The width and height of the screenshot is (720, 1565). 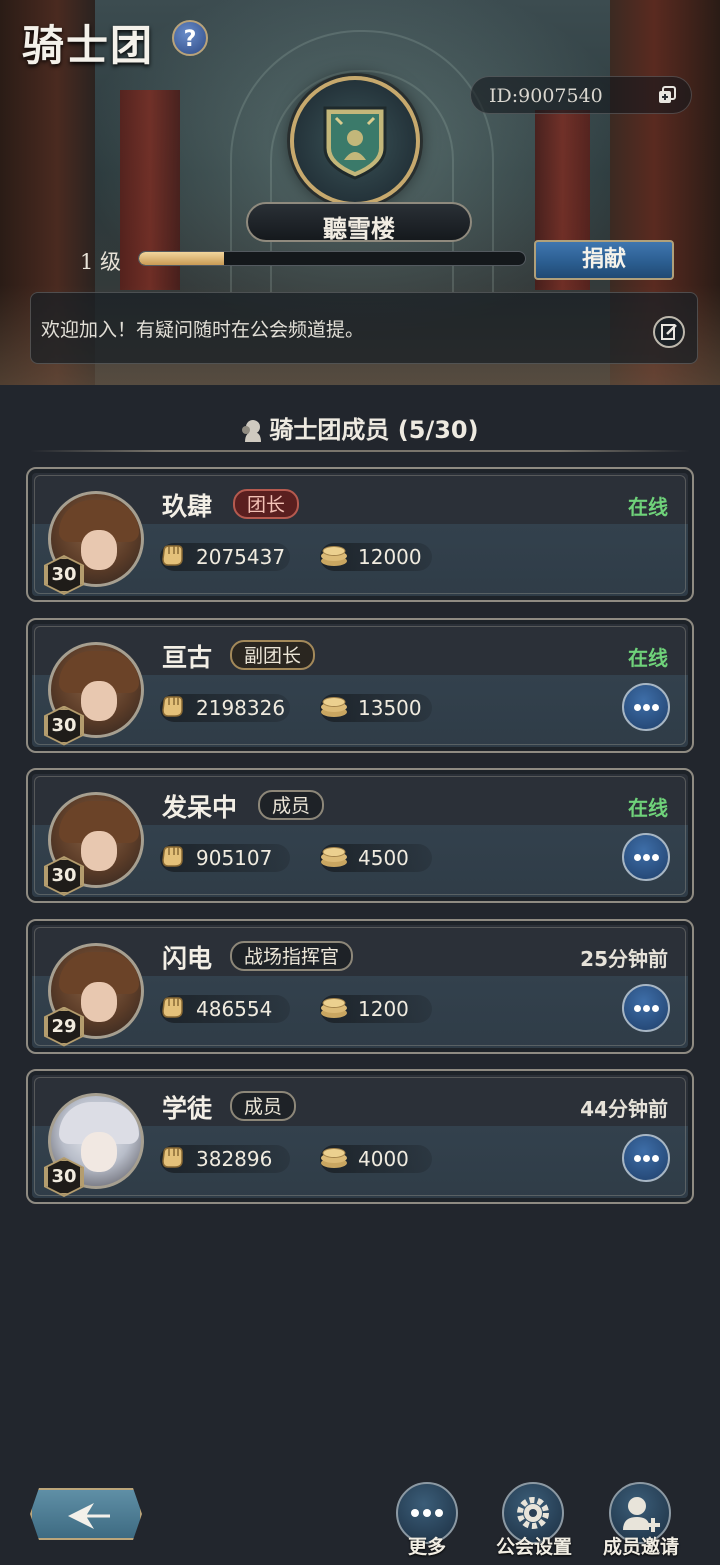 I want to click on donate-button: 捐献, so click(x=604, y=260).